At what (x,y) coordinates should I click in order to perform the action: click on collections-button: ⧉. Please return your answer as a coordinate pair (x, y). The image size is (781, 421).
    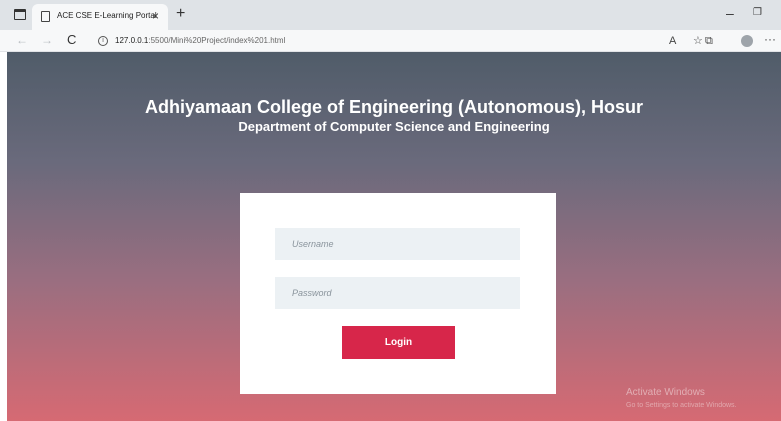
    Looking at the image, I should click on (709, 41).